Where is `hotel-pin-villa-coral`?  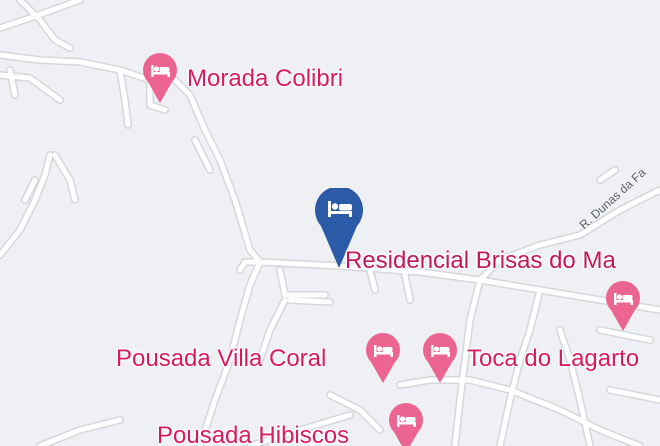
hotel-pin-villa-coral is located at coordinates (383, 360).